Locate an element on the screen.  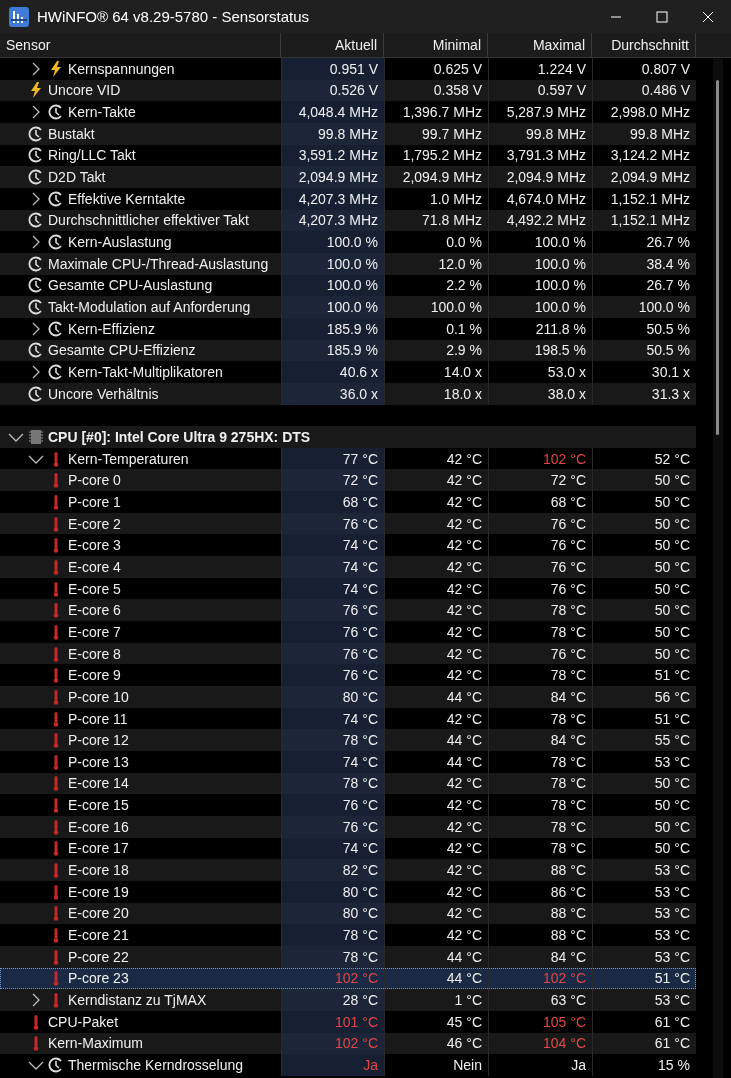
scrollbar is located at coordinates (717, 568).